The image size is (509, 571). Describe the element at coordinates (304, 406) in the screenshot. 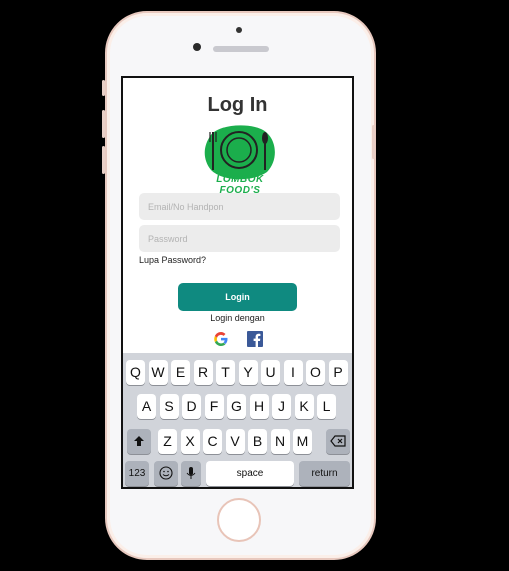

I see `key-k: K` at that location.